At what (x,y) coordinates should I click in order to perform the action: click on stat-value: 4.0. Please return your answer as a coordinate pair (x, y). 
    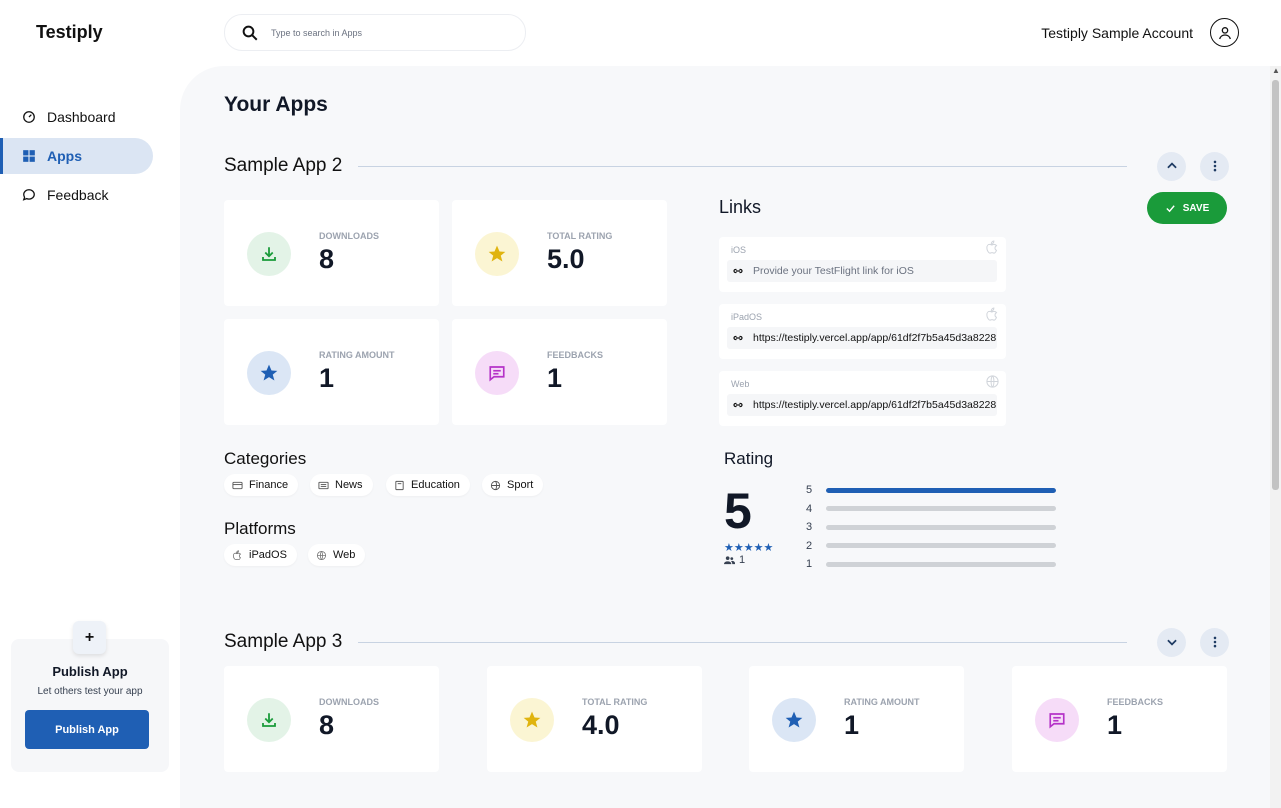
    Looking at the image, I should click on (601, 725).